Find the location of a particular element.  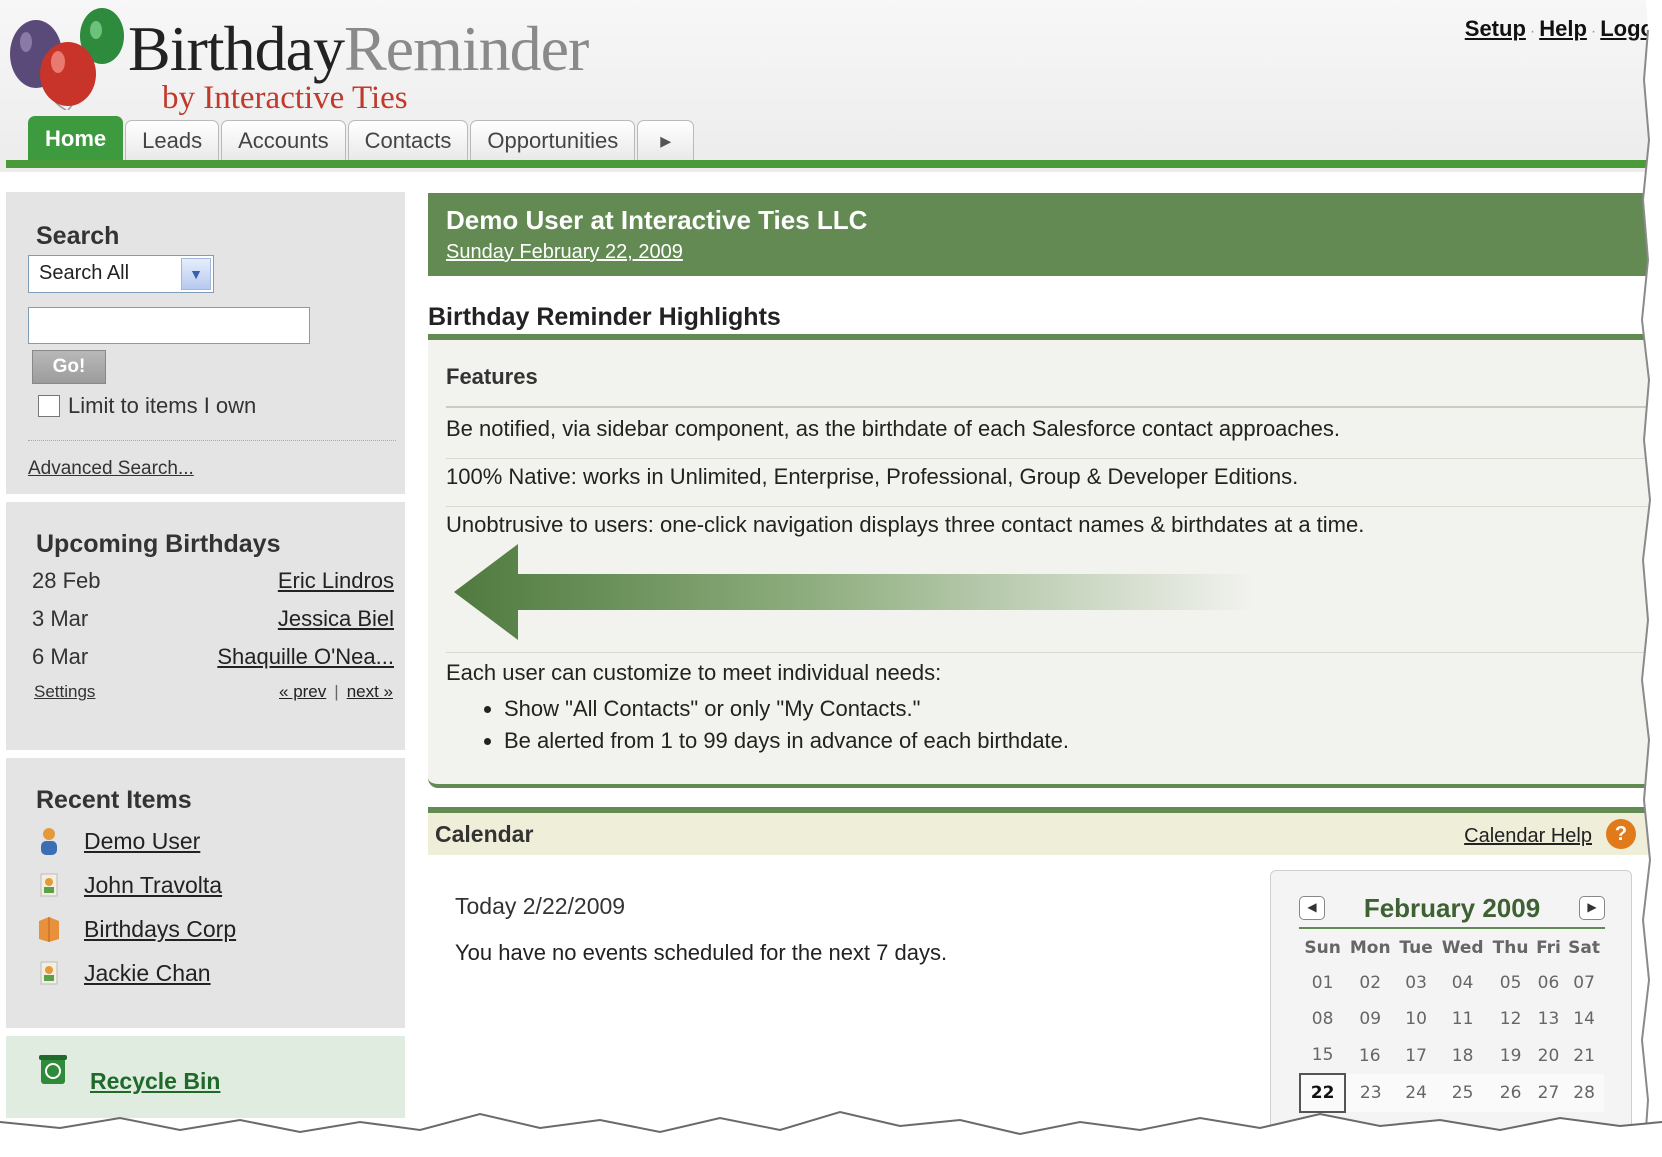

calendar-day: 17 is located at coordinates (1416, 1055).